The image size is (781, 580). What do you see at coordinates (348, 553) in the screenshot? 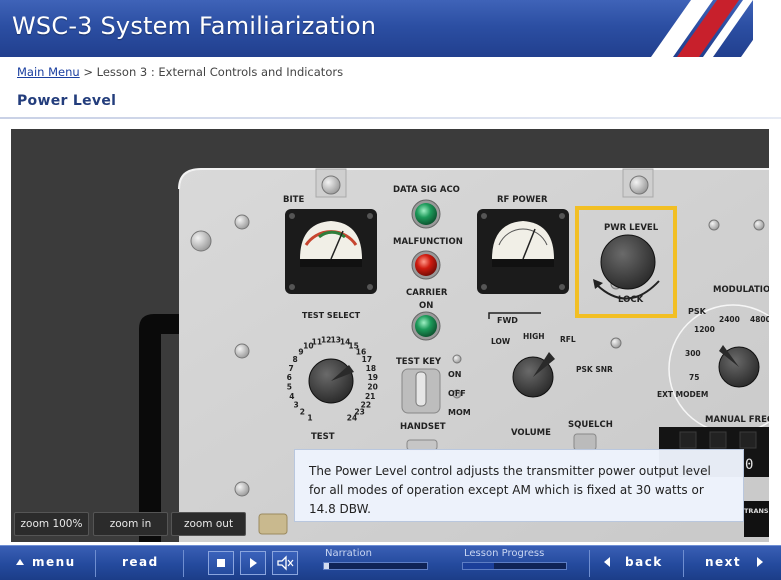
I see `narration-label: Narration` at bounding box center [348, 553].